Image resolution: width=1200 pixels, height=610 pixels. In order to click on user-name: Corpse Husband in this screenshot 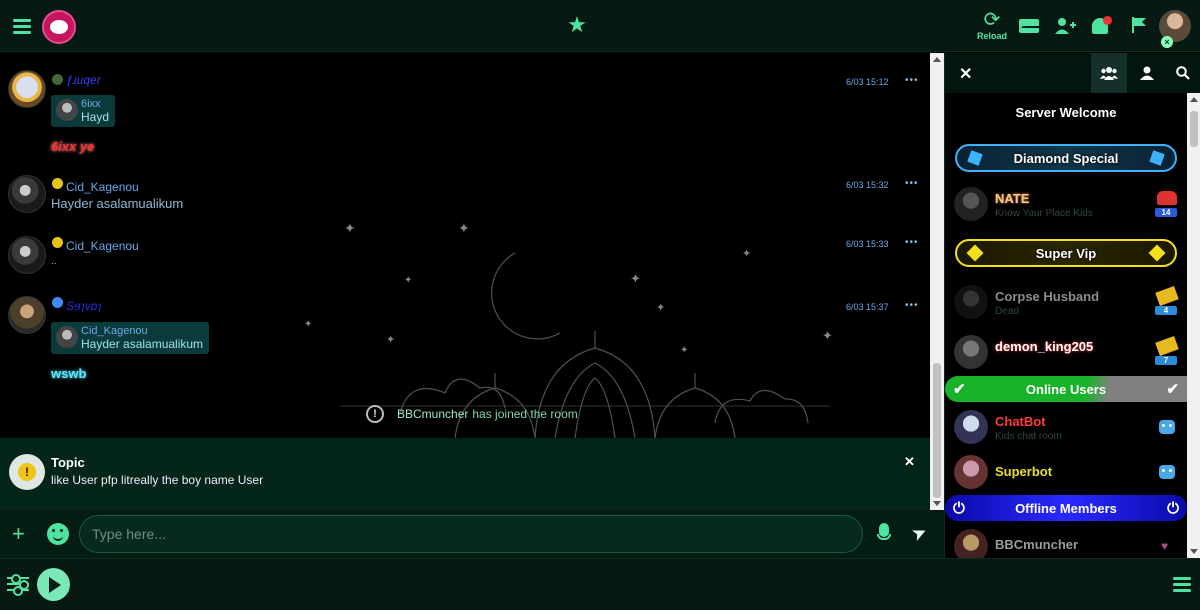, I will do `click(1047, 296)`.